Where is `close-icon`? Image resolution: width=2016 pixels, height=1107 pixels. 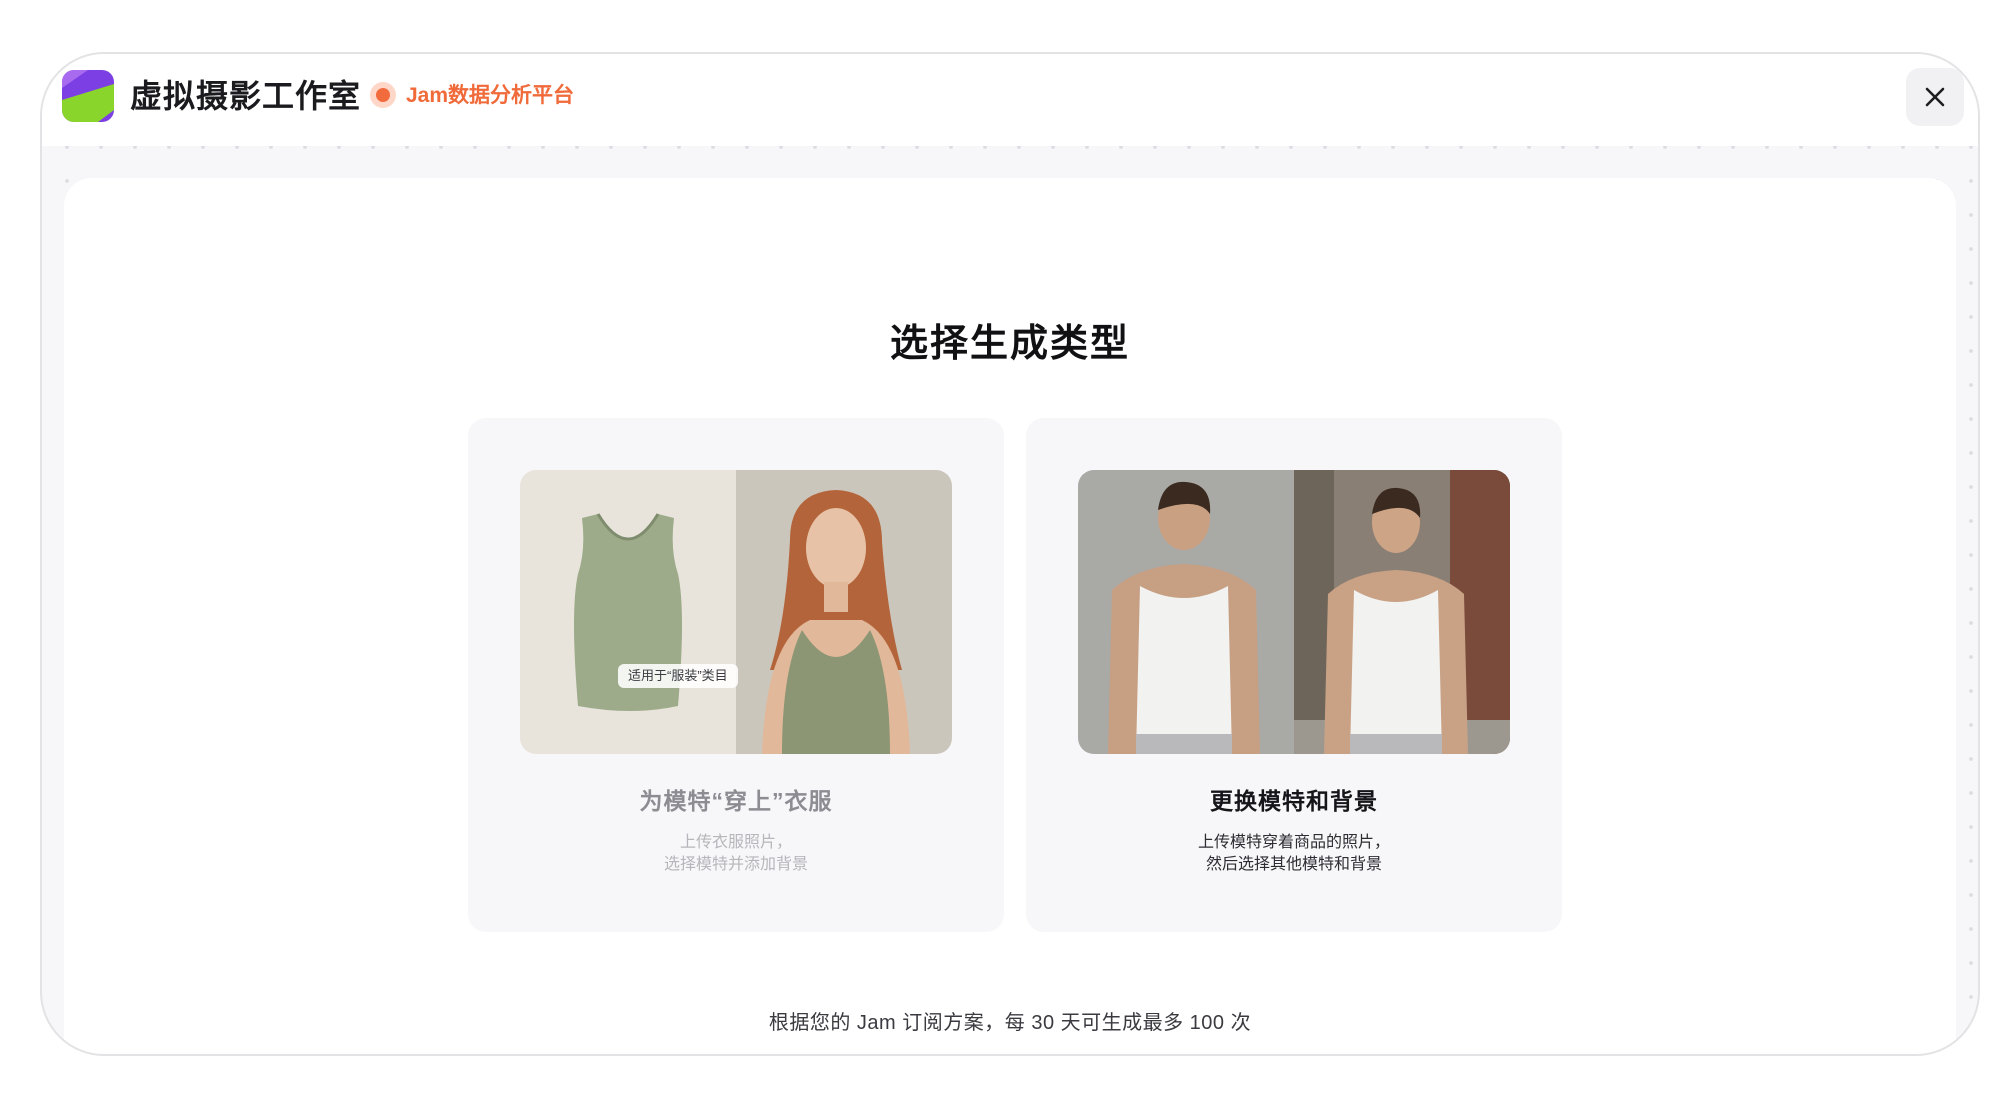
close-icon is located at coordinates (1935, 97).